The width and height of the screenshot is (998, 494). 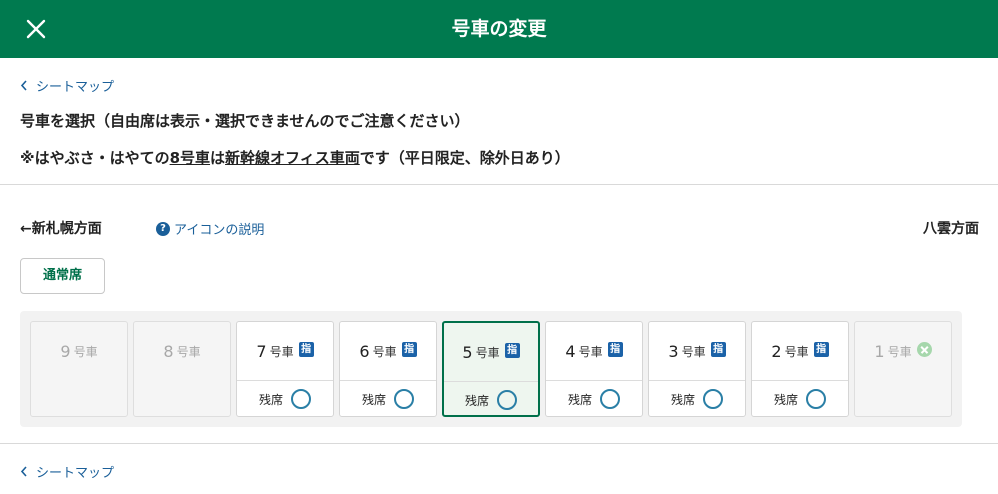 I want to click on car-header: 8 号車, so click(x=182, y=351).